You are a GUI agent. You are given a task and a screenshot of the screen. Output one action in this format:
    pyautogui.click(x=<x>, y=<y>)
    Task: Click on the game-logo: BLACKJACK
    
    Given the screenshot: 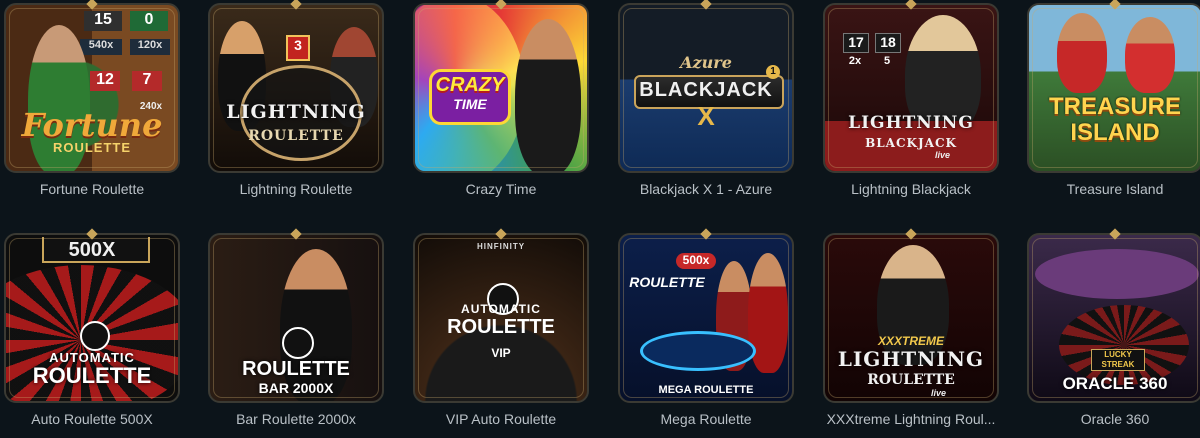 What is the action you would take?
    pyautogui.click(x=706, y=90)
    